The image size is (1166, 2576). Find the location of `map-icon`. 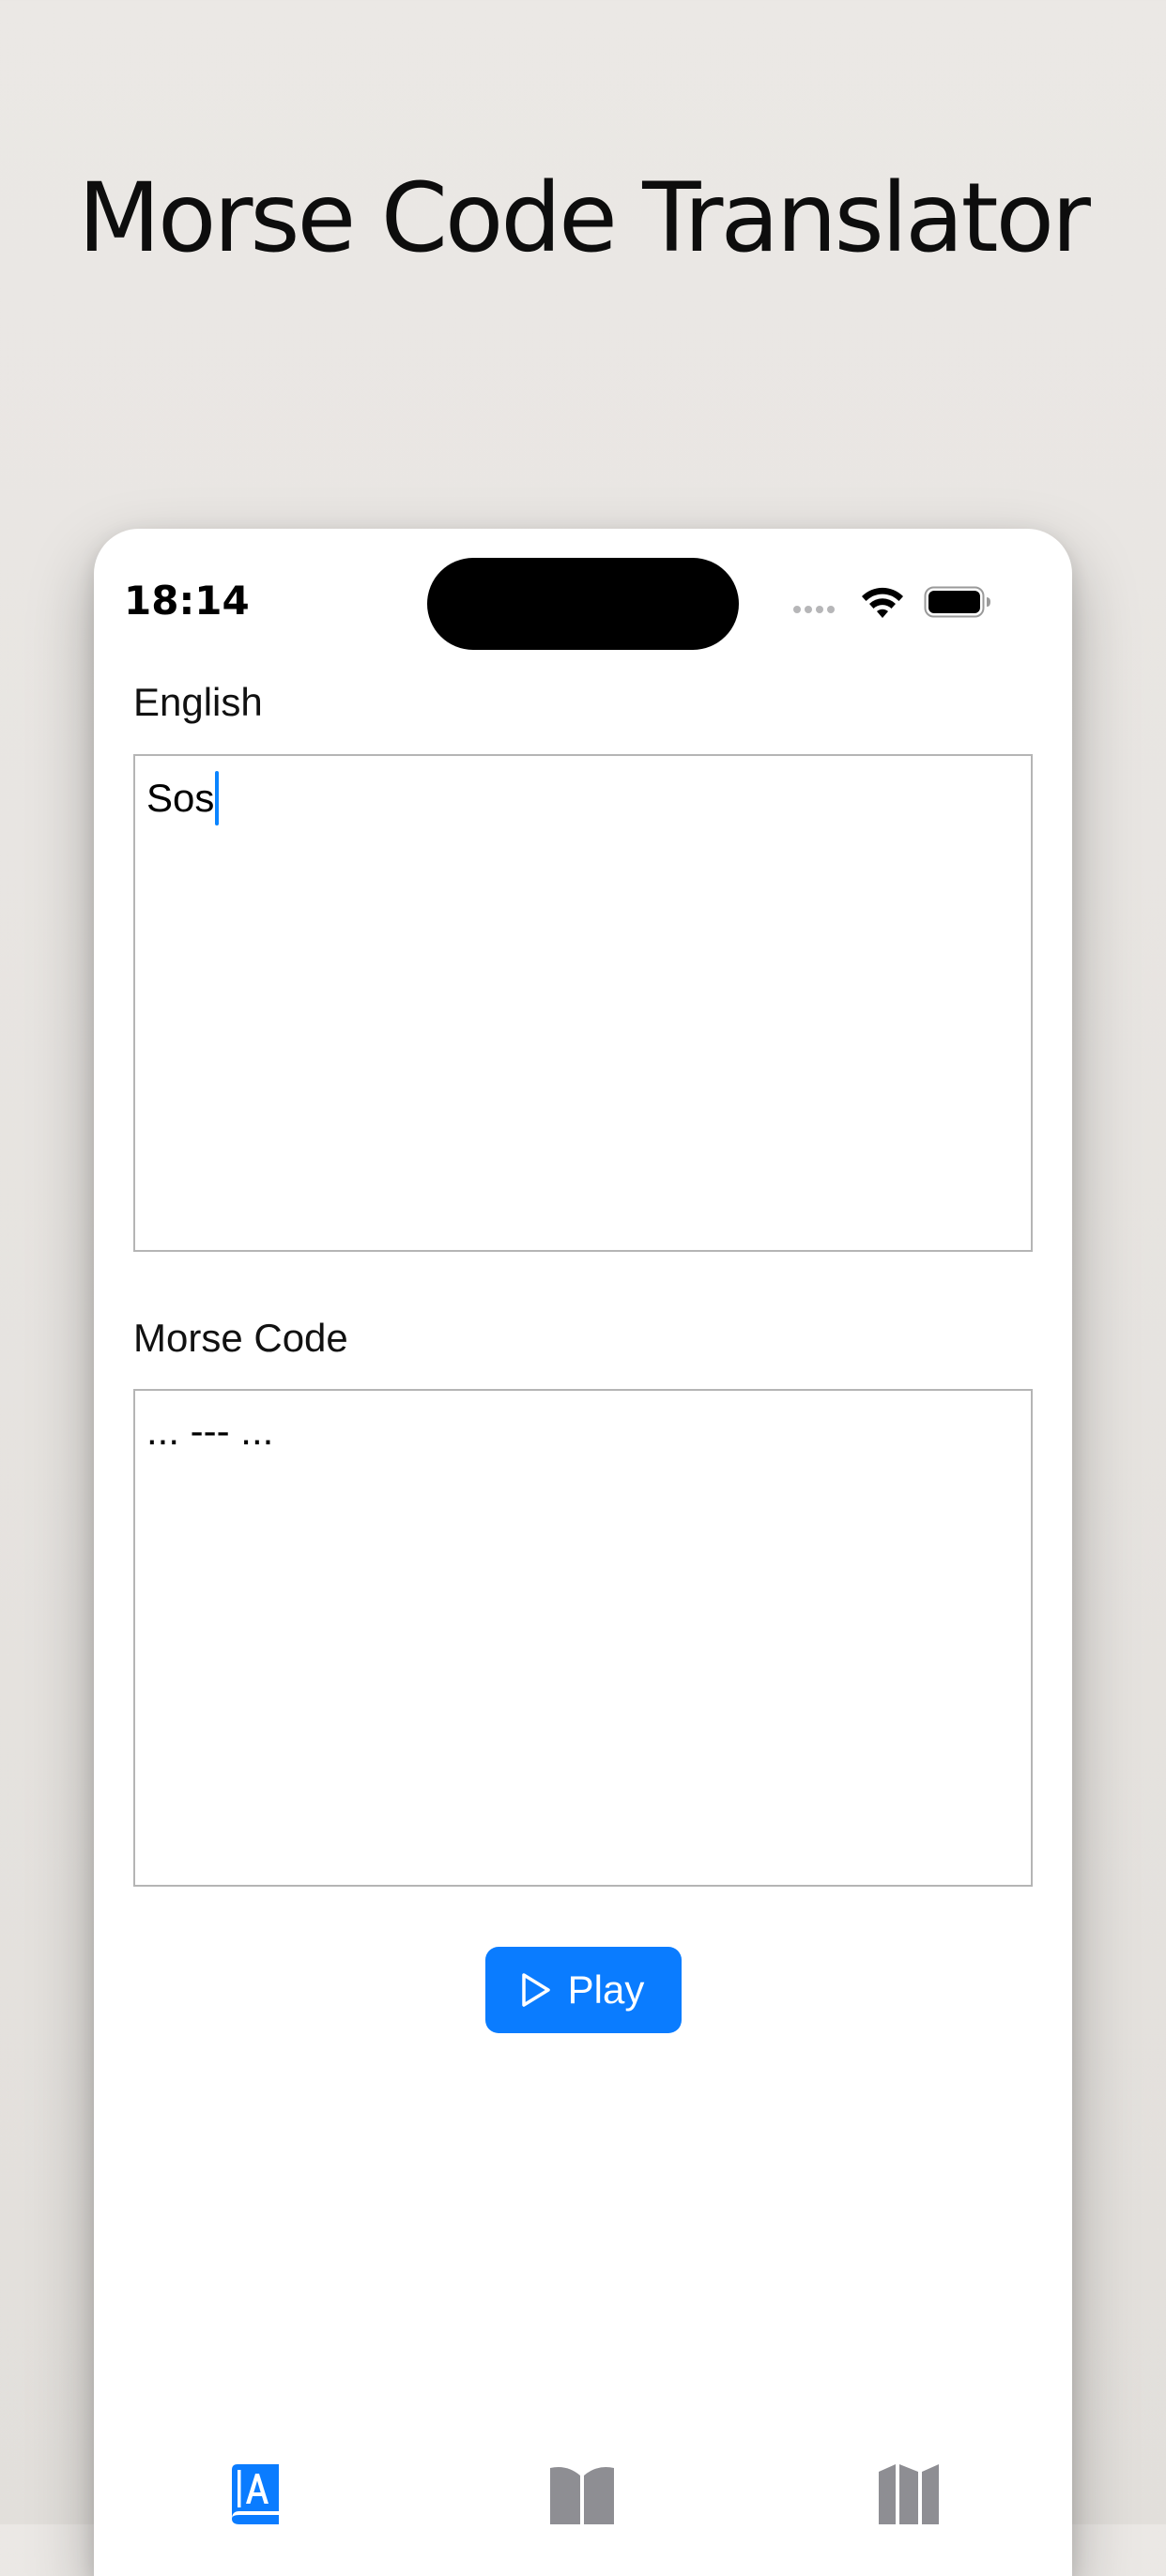

map-icon is located at coordinates (909, 2494).